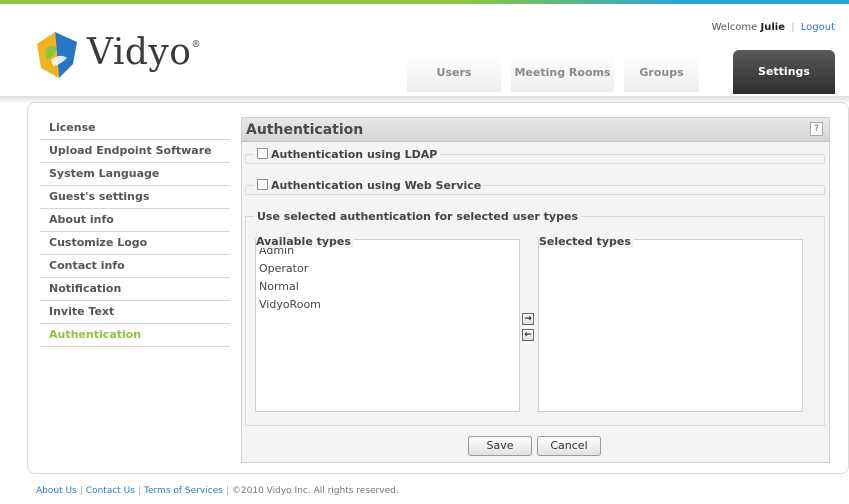 This screenshot has width=849, height=504. Describe the element at coordinates (535, 155) in the screenshot. I see `ldap-fieldset: Authentication using LDAP` at that location.